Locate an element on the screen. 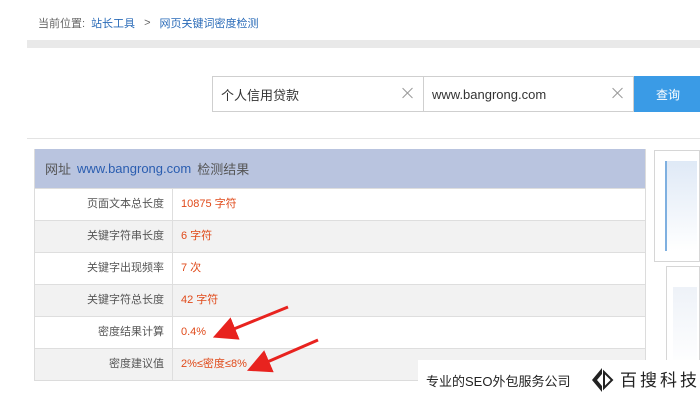 This screenshot has height=400, width=700. side-ad-panel is located at coordinates (677, 206).